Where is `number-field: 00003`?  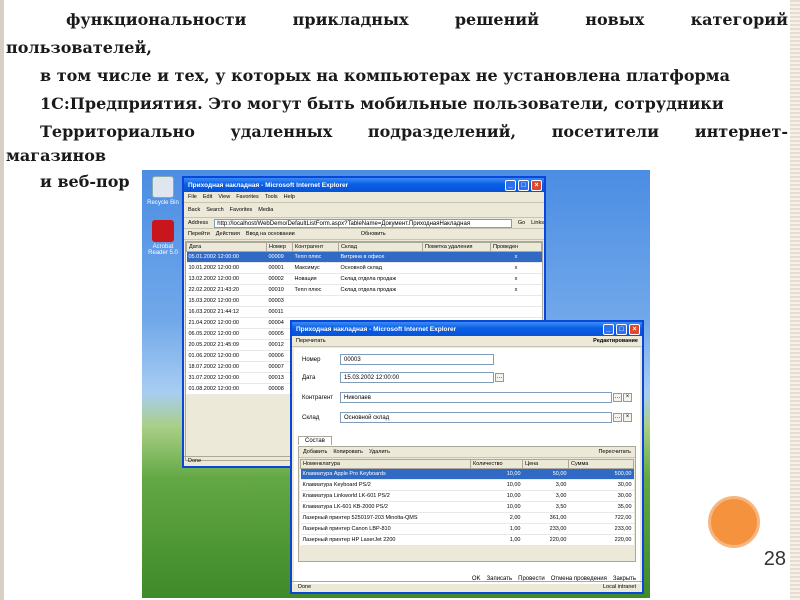 number-field: 00003 is located at coordinates (417, 359).